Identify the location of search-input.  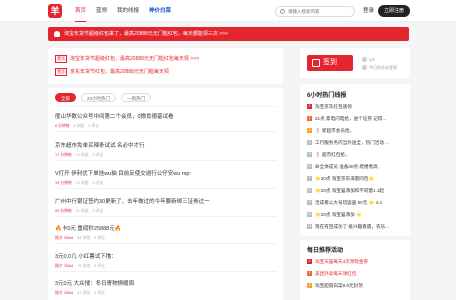
(320, 11).